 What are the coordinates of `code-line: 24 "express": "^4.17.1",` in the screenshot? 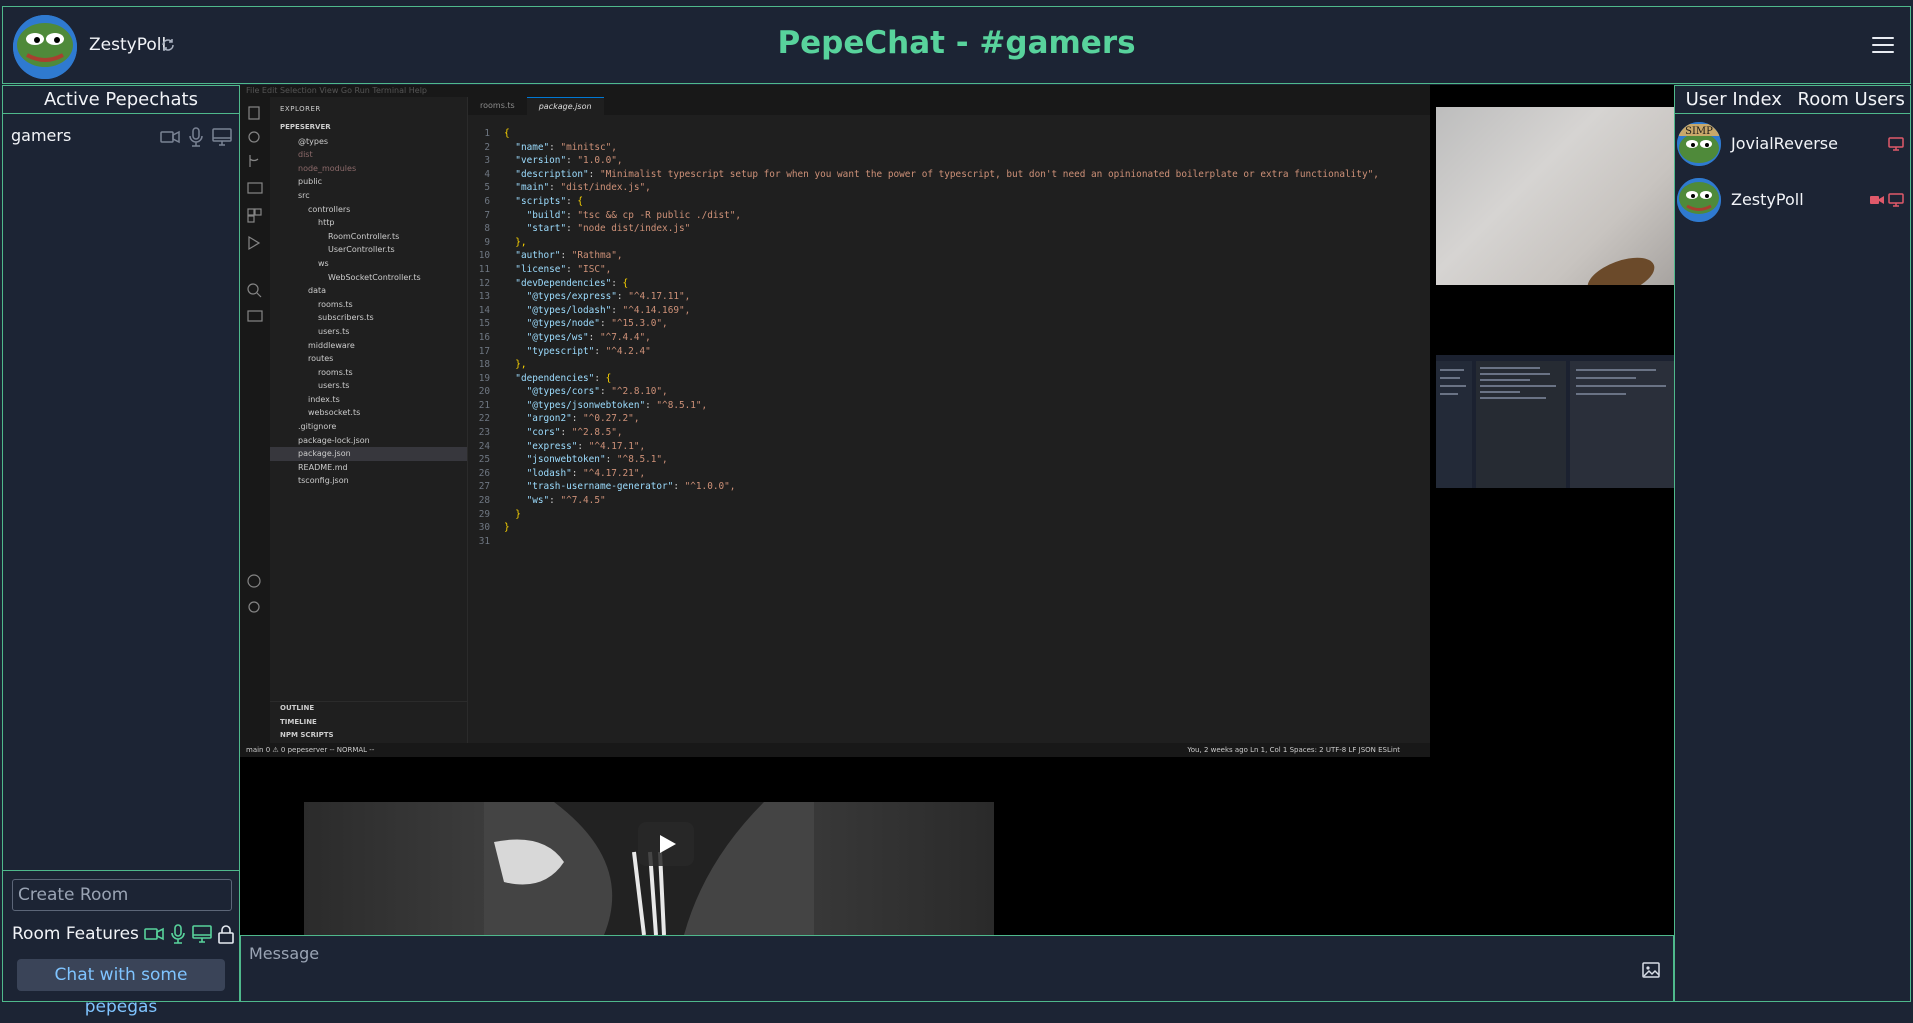 It's located at (562, 446).